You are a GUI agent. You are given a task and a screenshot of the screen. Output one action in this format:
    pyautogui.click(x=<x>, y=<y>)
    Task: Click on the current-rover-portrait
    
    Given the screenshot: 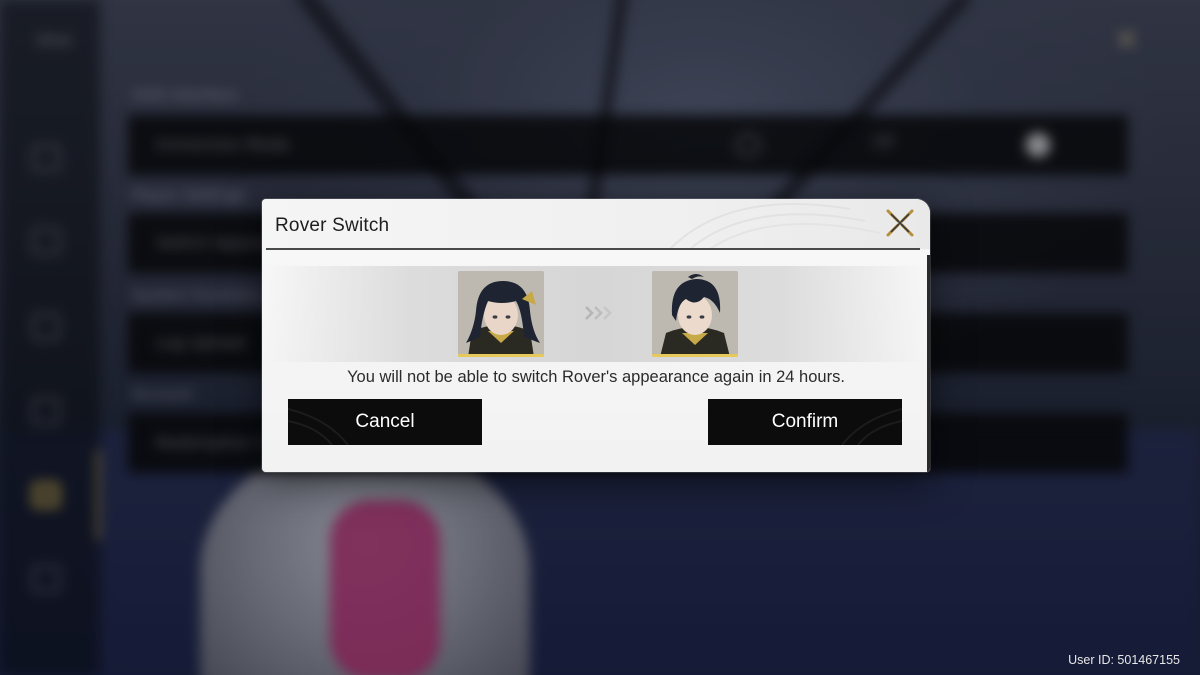 What is the action you would take?
    pyautogui.click(x=501, y=314)
    